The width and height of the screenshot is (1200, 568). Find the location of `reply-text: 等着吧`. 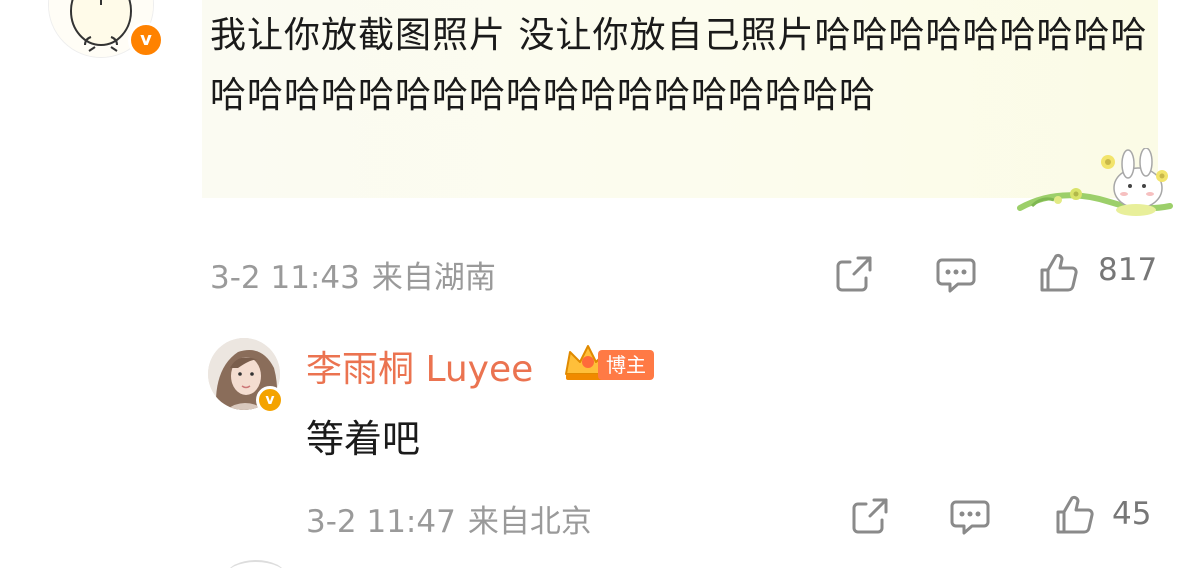

reply-text: 等着吧 is located at coordinates (363, 439).